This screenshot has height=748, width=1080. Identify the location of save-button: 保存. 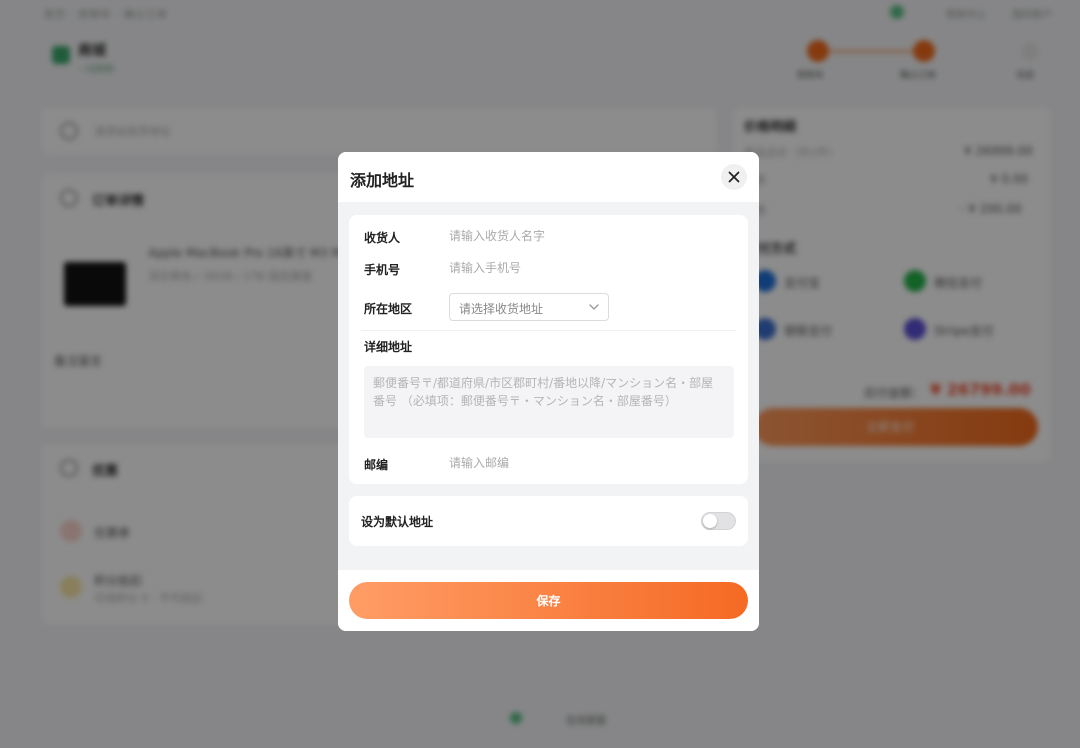
(548, 600).